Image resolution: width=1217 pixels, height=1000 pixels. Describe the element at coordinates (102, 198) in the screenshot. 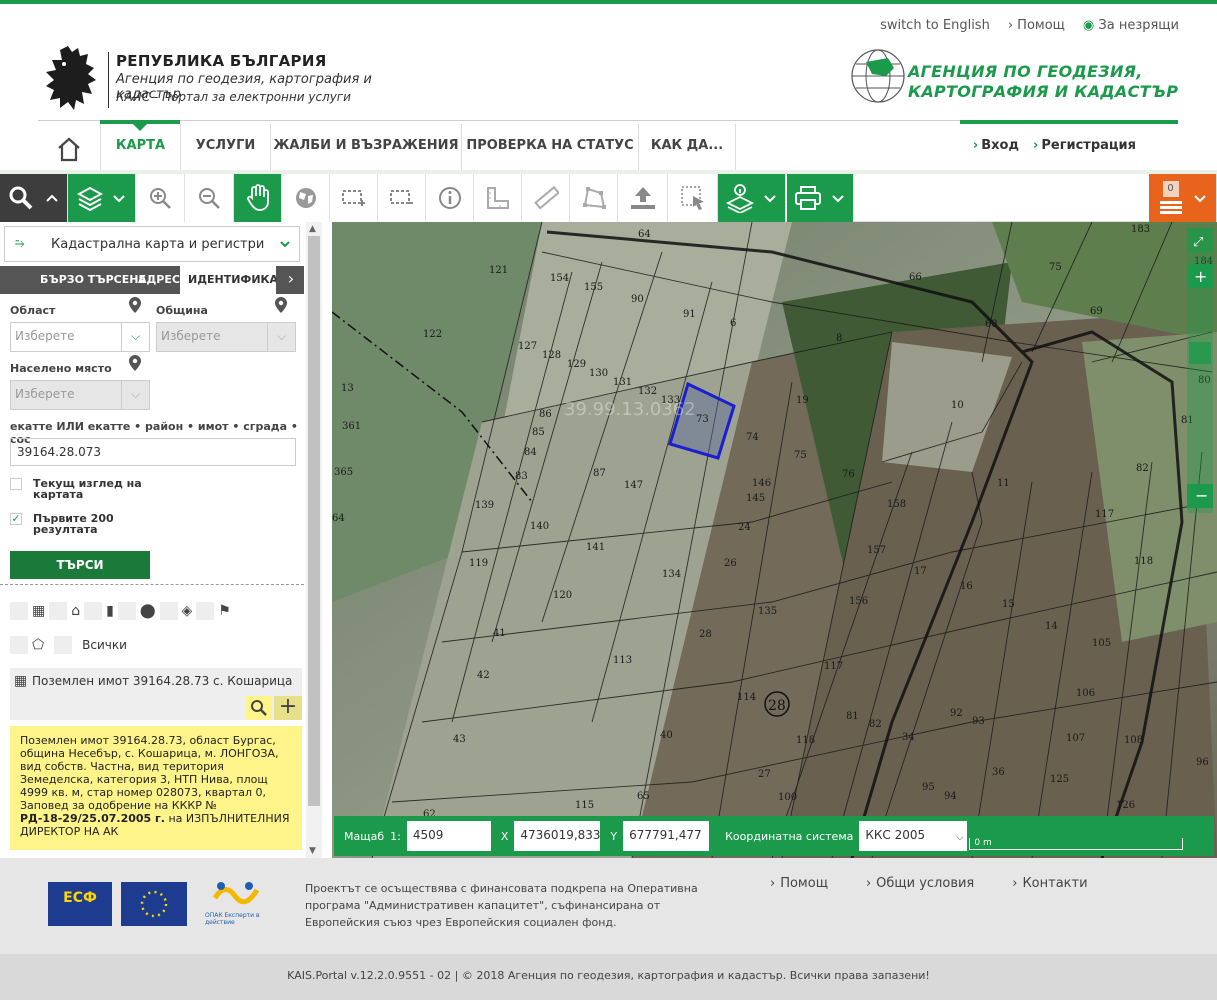

I see `layers-button` at that location.